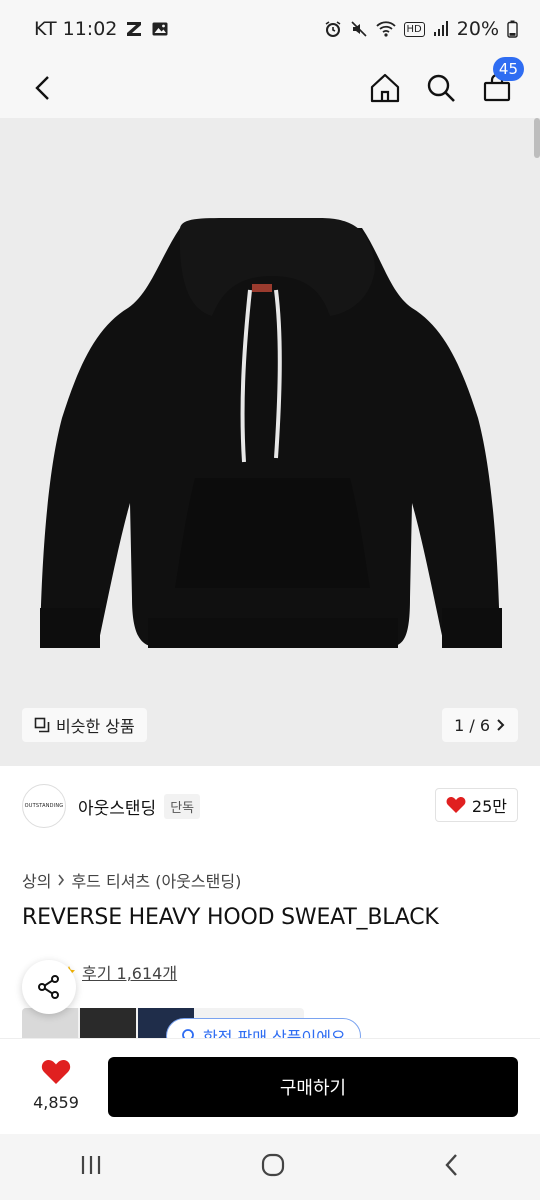 The image size is (540, 1200). I want to click on purchase-bar: 4,859 구매하기, so click(270, 1086).